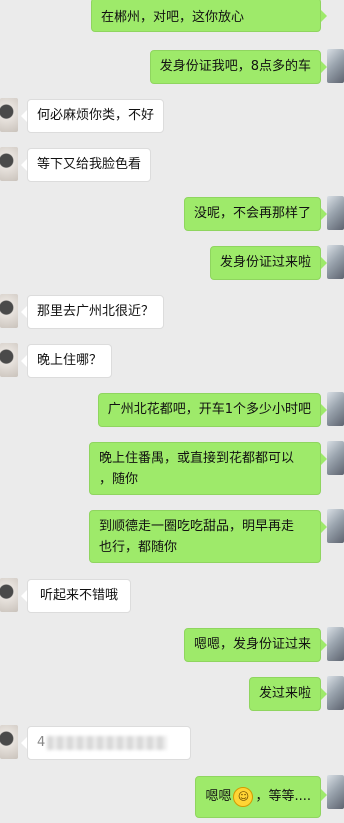 This screenshot has width=344, height=823. I want to click on message-text: 听起来不错哦, so click(79, 595).